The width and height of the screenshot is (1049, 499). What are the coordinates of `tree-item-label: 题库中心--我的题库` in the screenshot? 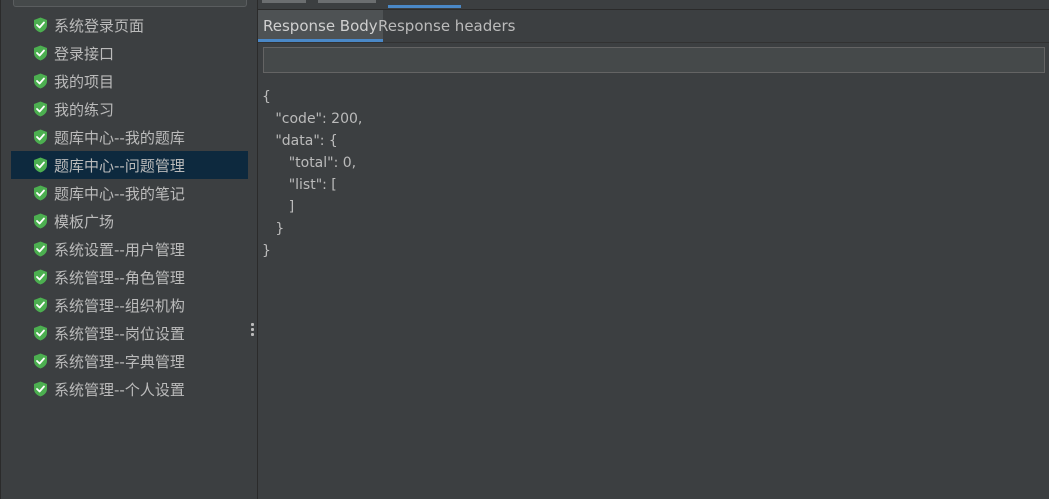 It's located at (119, 137).